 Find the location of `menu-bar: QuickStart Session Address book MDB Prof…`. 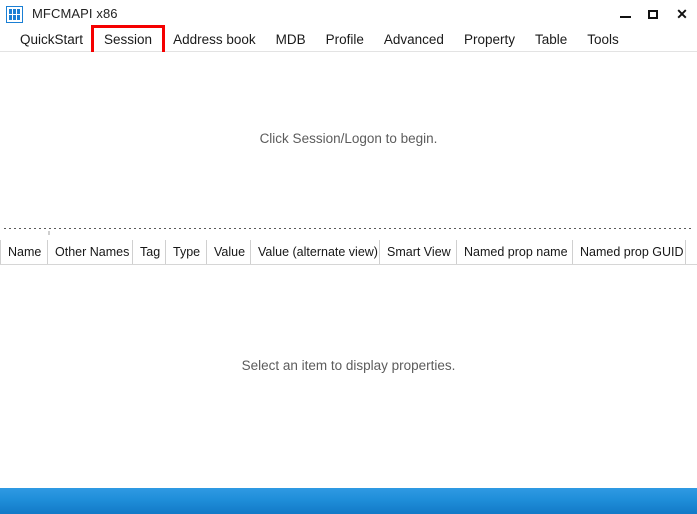

menu-bar: QuickStart Session Address book MDB Prof… is located at coordinates (348, 39).